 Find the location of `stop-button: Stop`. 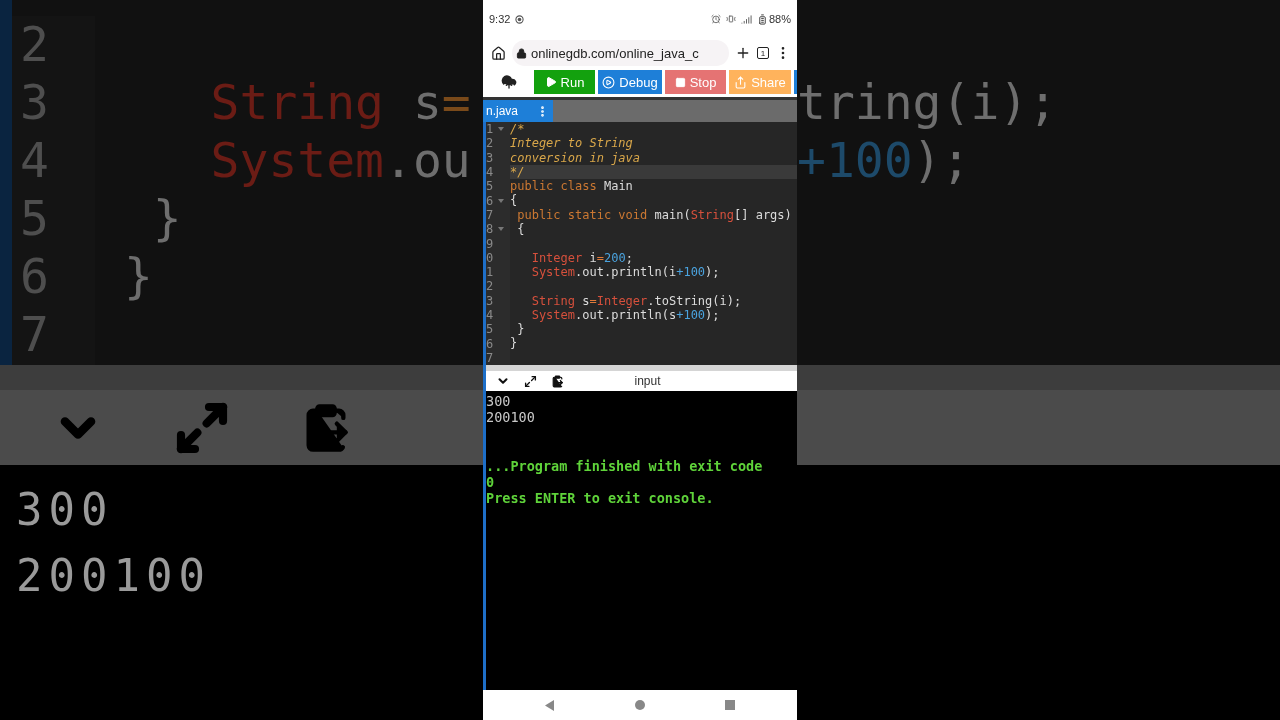

stop-button: Stop is located at coordinates (695, 82).